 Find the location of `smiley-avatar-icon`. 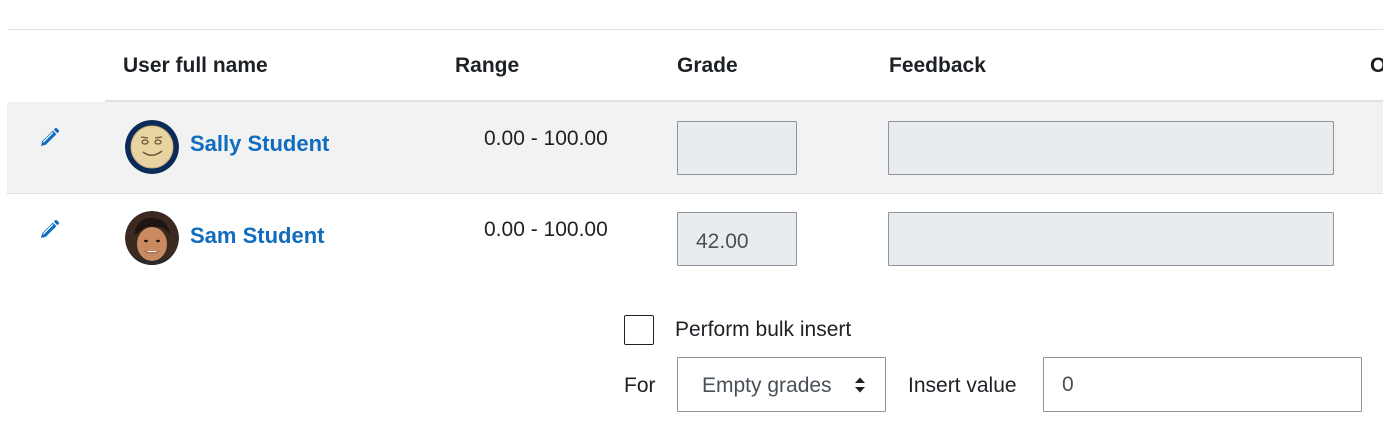

smiley-avatar-icon is located at coordinates (152, 147).